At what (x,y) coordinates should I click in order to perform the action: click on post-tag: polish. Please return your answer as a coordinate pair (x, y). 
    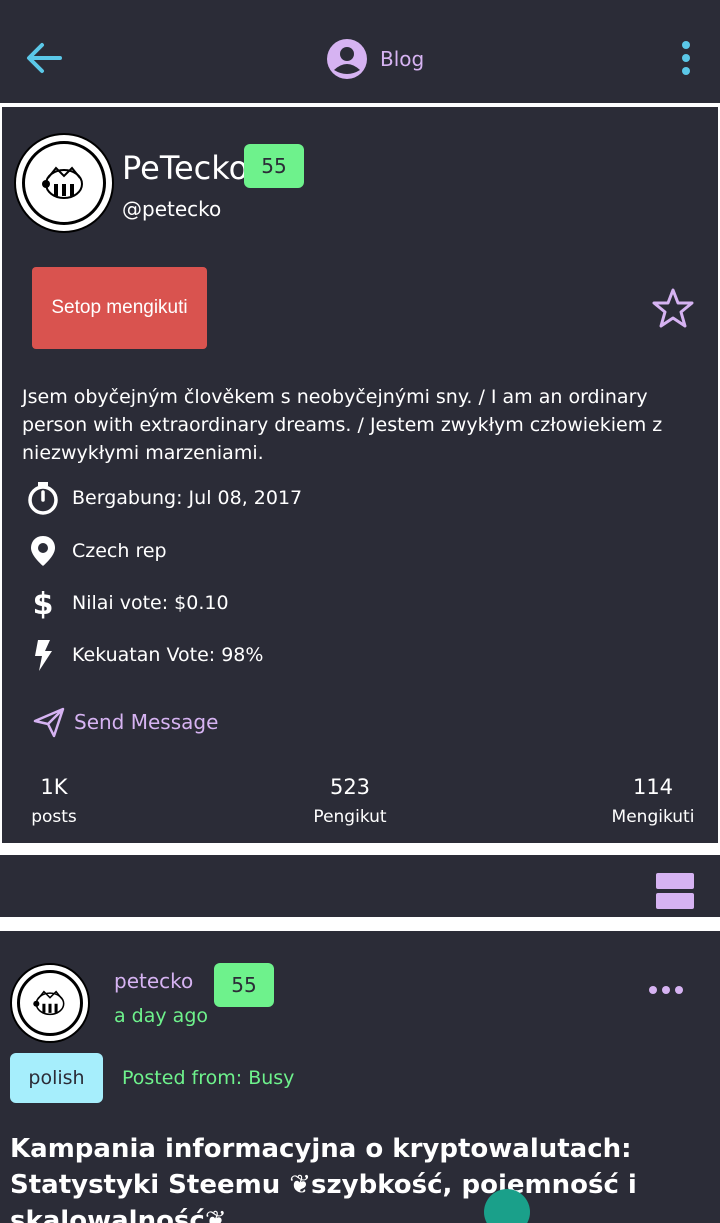
    Looking at the image, I should click on (56, 1078).